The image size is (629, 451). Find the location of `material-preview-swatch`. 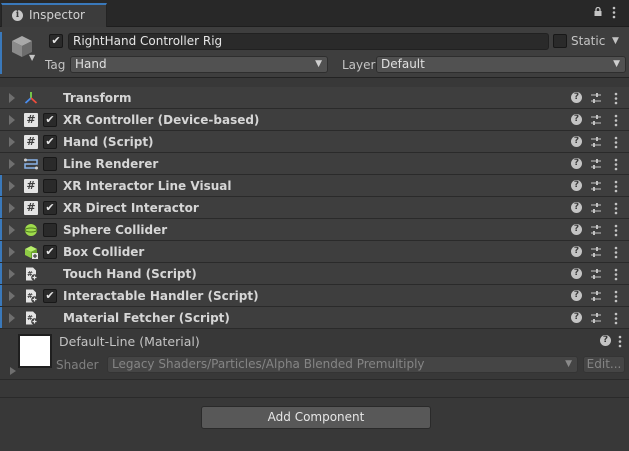

material-preview-swatch is located at coordinates (35, 351).